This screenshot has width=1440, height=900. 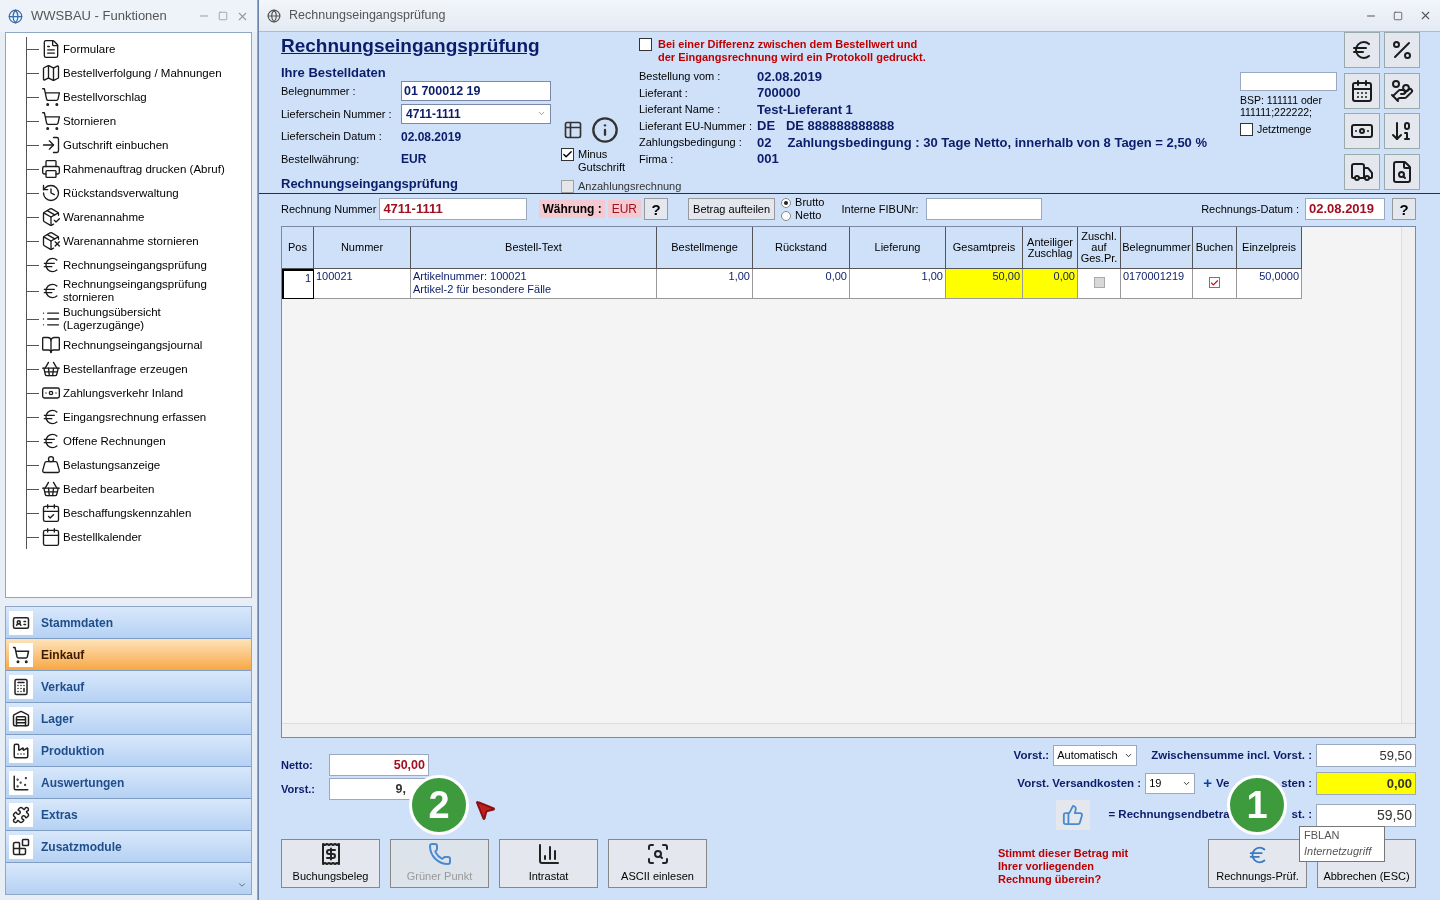 I want to click on tree-item: Rechnungseingangsprüfung stornieren, so click(x=138, y=291).